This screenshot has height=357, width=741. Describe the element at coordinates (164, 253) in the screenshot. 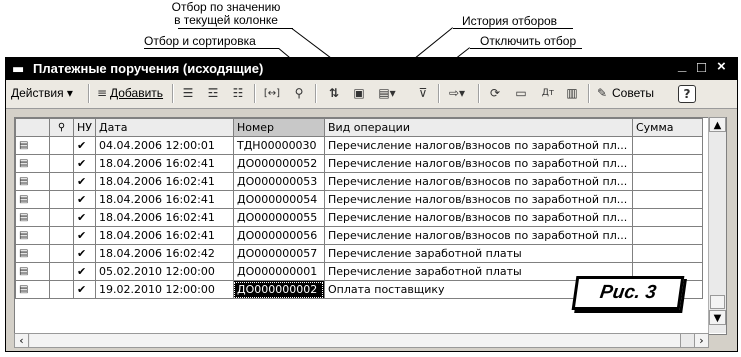

I see `date-cell: 18.04.2006 16:02:42` at that location.